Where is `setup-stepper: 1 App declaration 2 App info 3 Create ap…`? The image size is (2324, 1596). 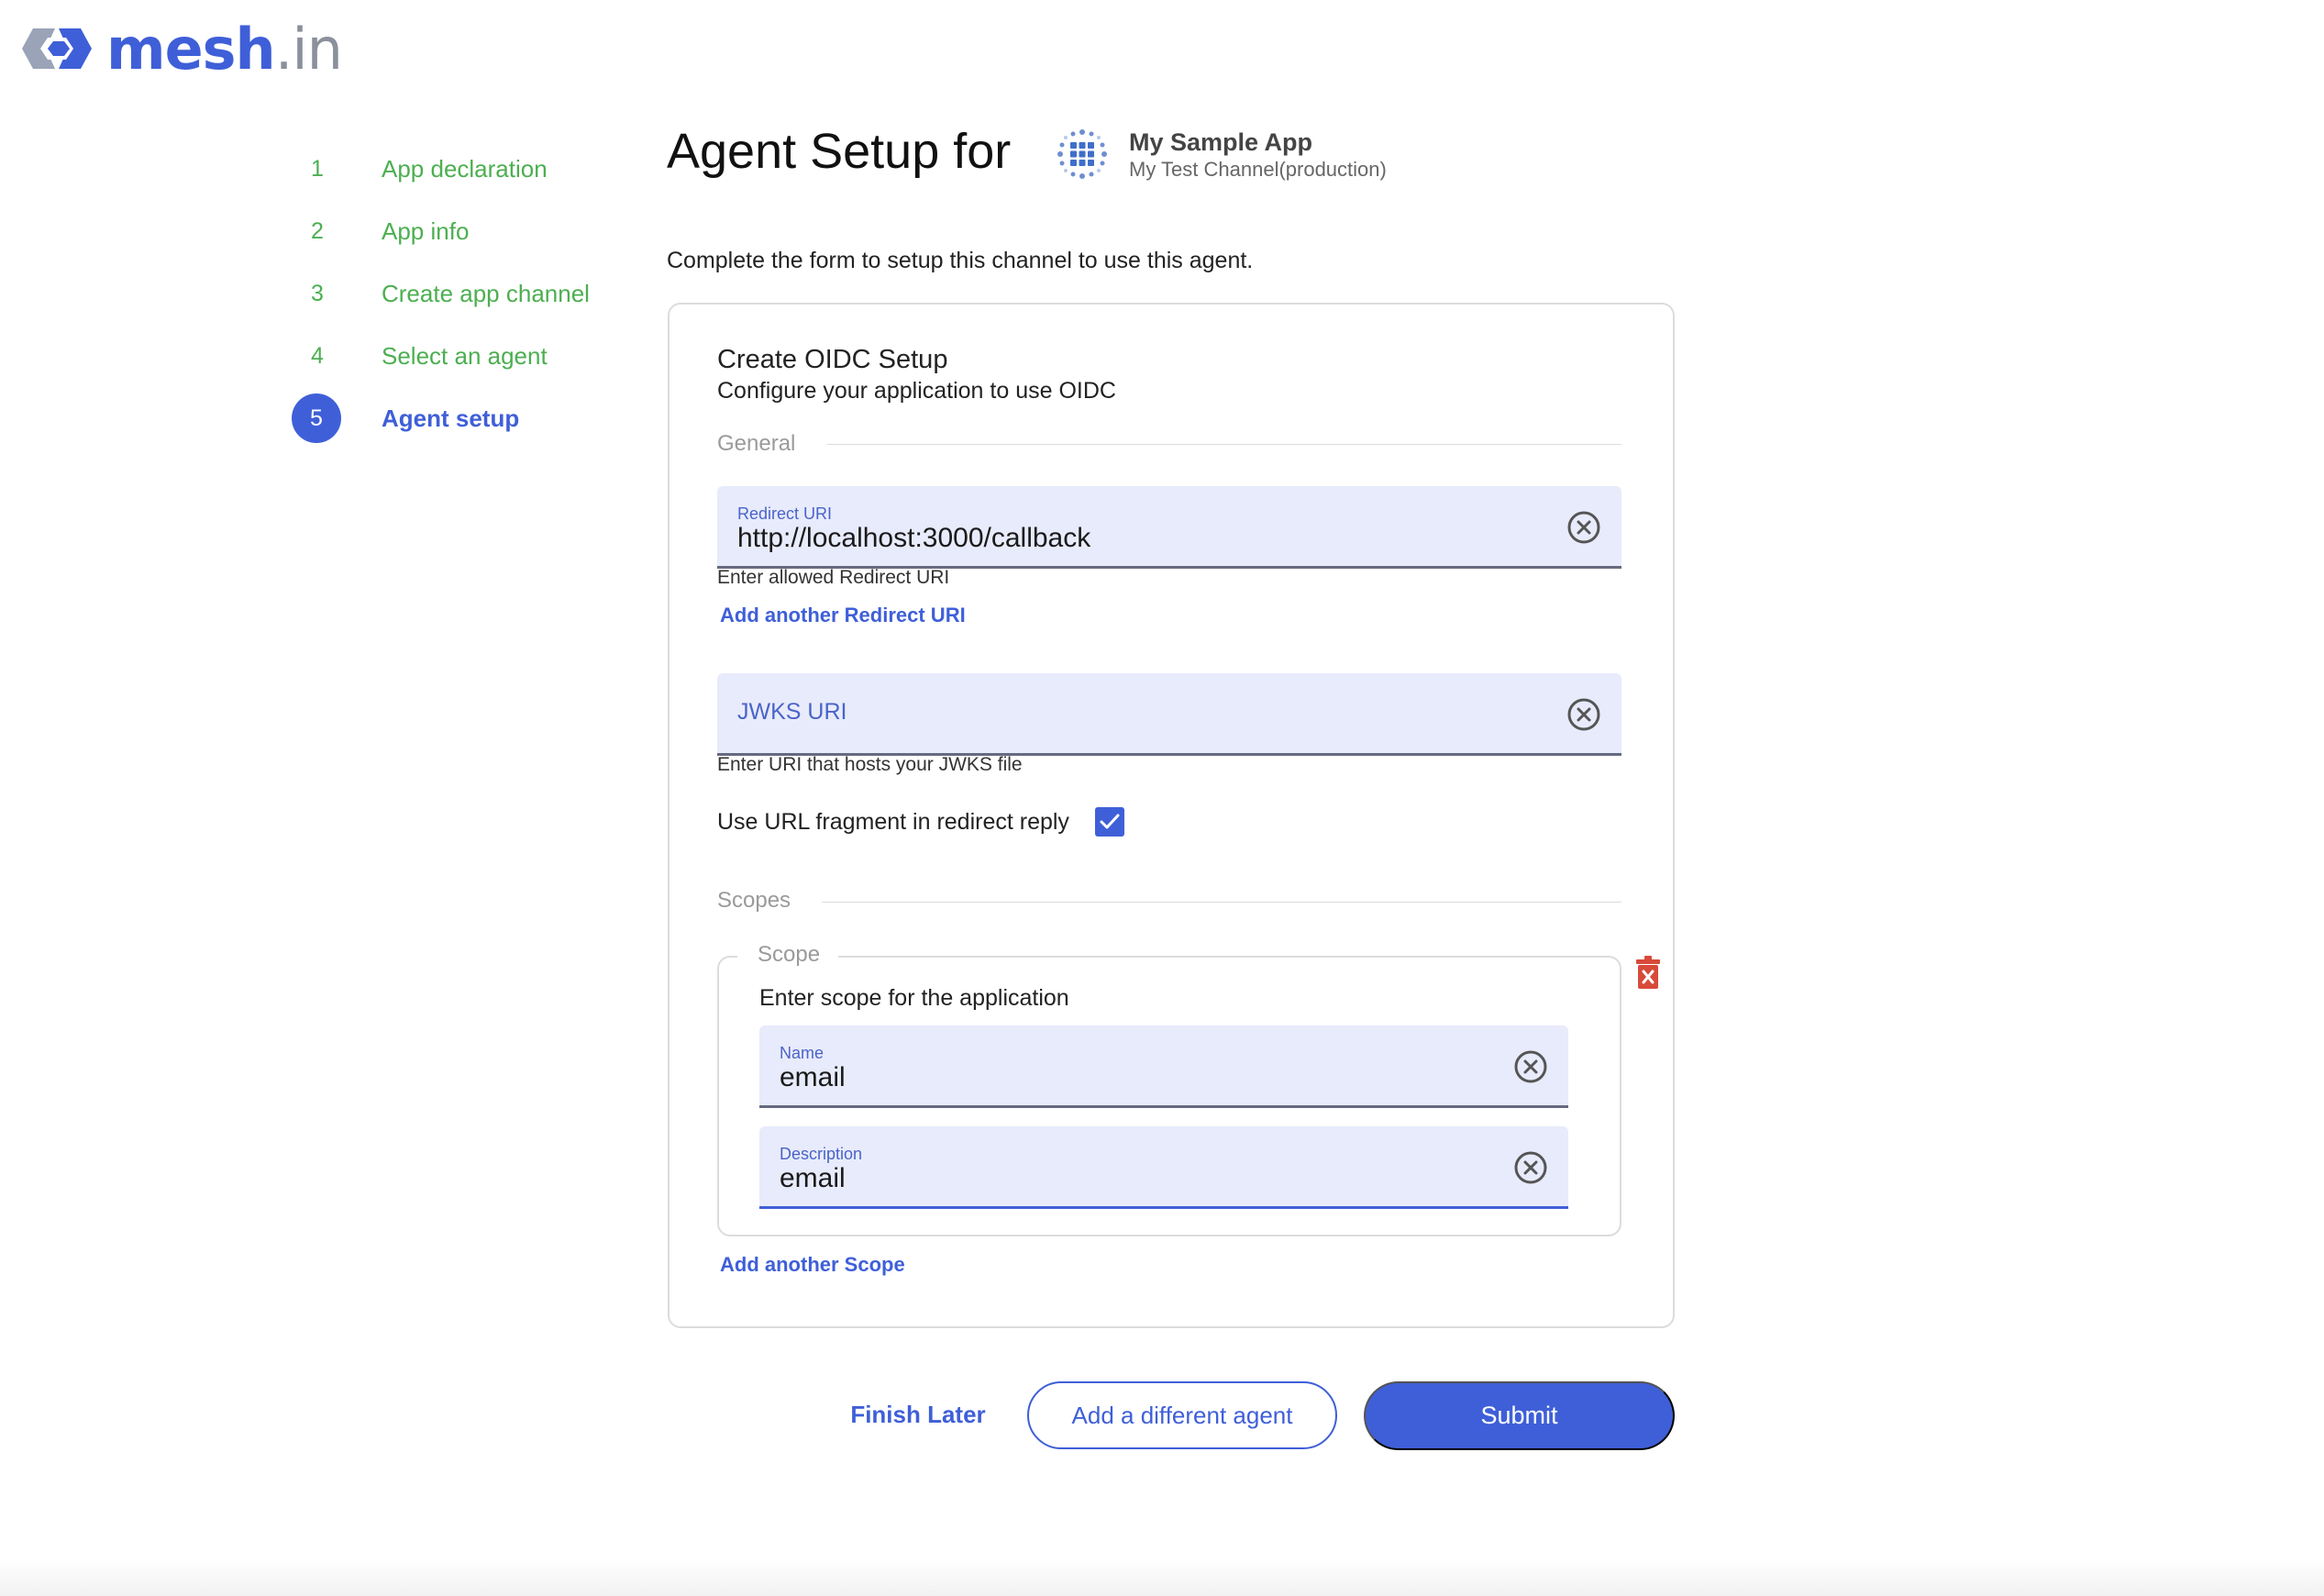 setup-stepper: 1 App declaration 2 App info 3 Create ap… is located at coordinates (457, 293).